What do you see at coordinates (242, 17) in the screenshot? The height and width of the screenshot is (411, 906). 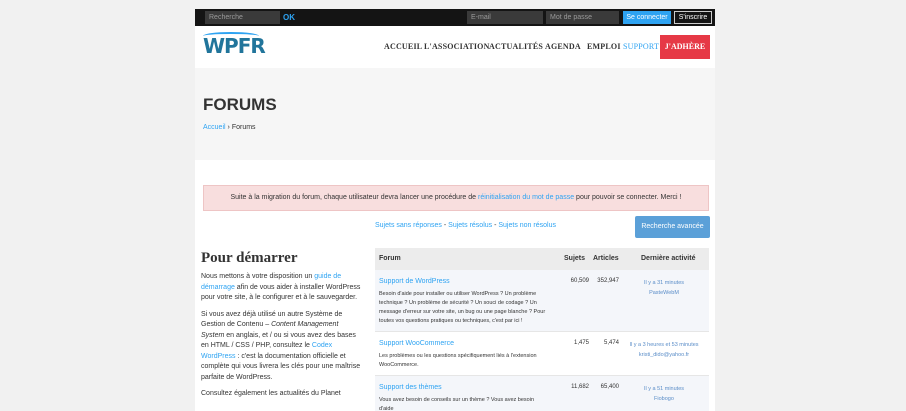 I see `search-input: Recherche` at bounding box center [242, 17].